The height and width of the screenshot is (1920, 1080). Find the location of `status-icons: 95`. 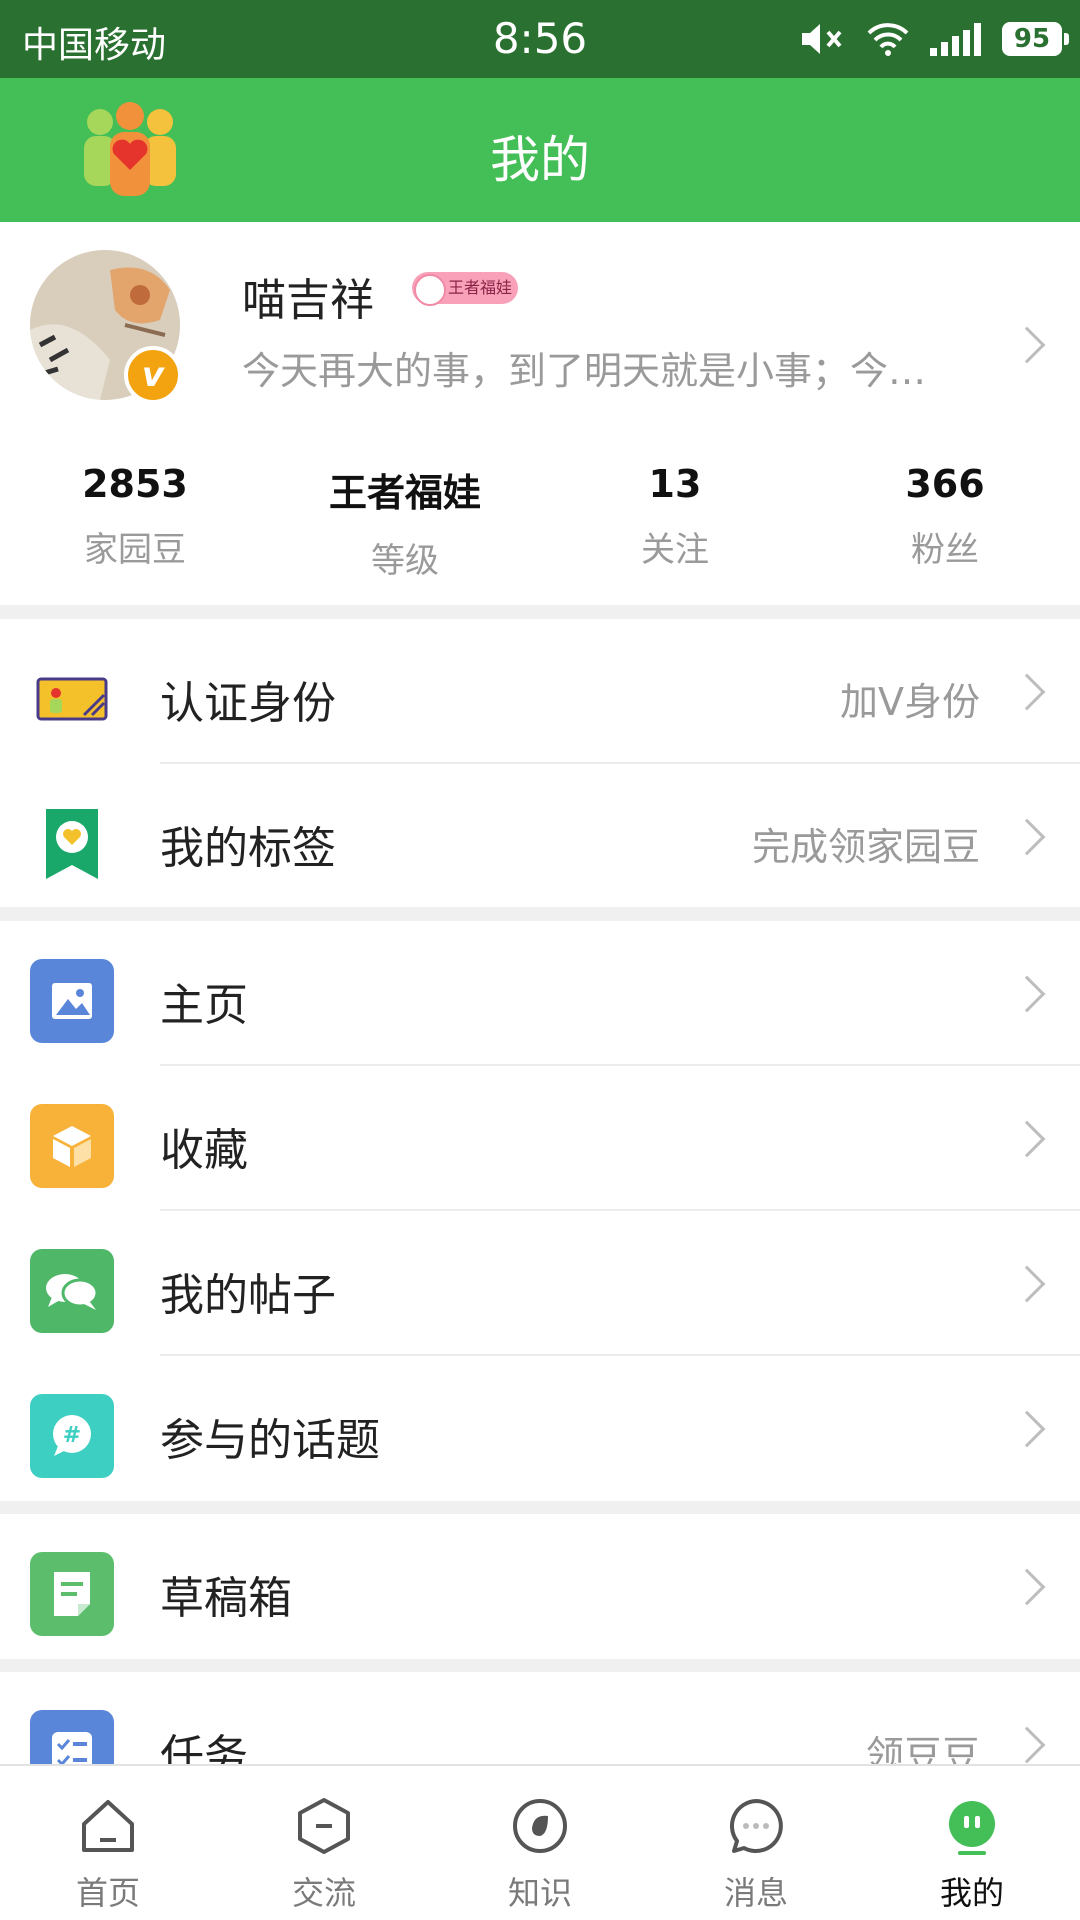

status-icons: 95 is located at coordinates (933, 39).